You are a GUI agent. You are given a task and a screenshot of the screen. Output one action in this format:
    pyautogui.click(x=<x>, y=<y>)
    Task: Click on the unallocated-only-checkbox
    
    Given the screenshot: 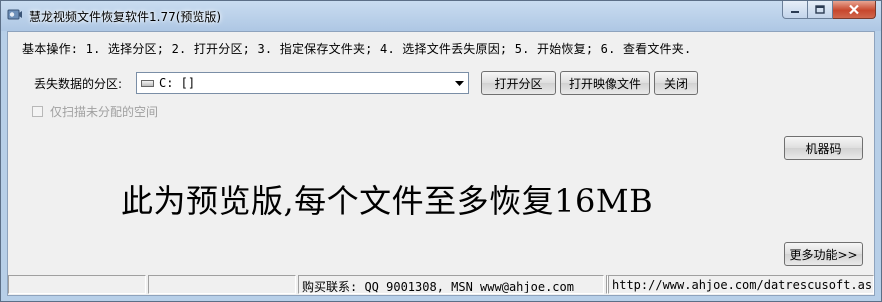 What is the action you would take?
    pyautogui.click(x=37, y=111)
    